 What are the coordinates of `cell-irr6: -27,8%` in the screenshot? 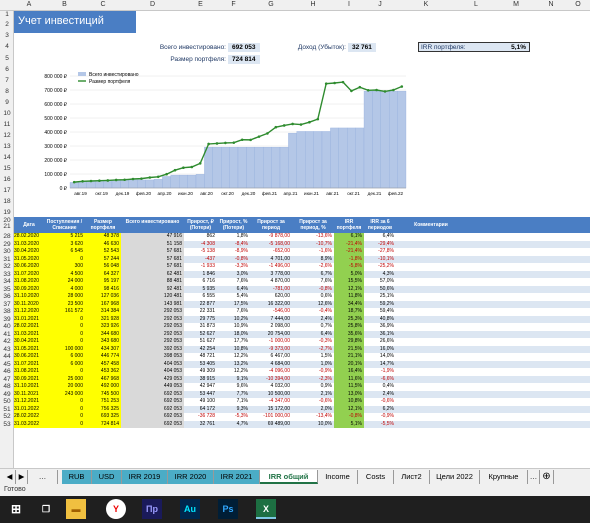 It's located at (380, 252).